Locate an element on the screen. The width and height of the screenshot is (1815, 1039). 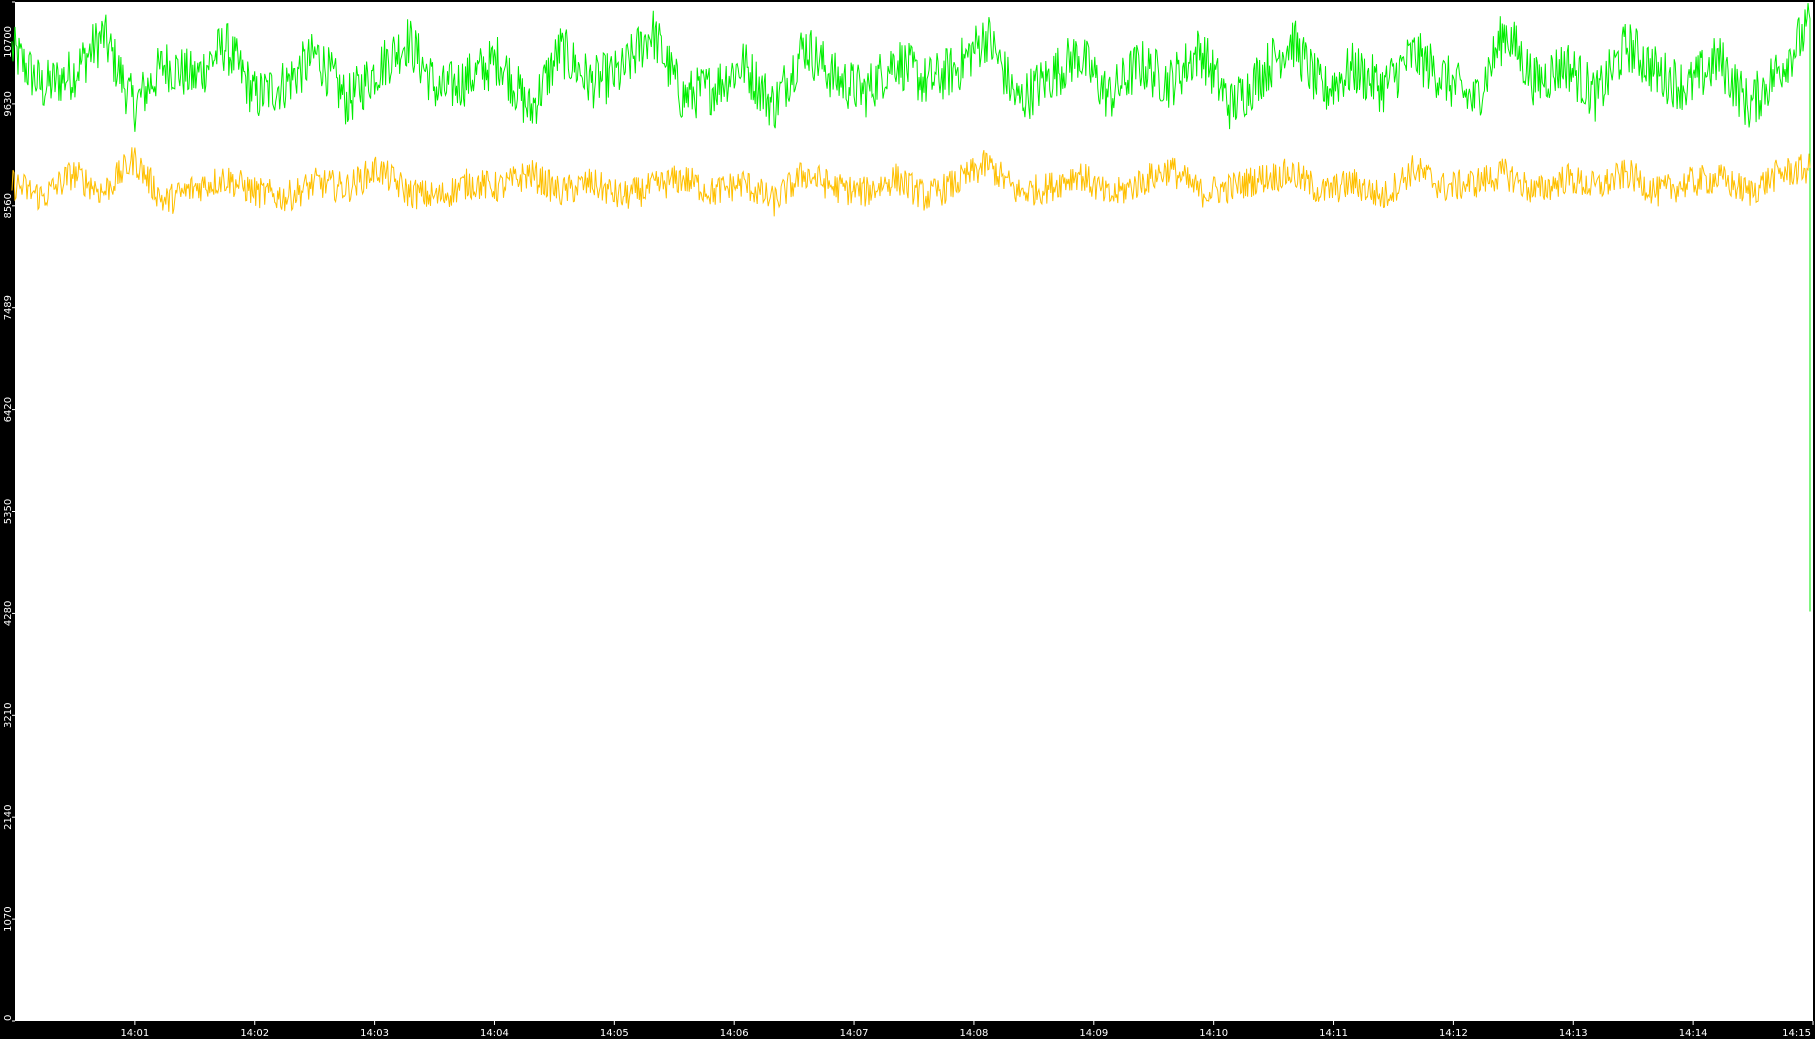
y-tick-label: 4280 is located at coordinates (8, 613).